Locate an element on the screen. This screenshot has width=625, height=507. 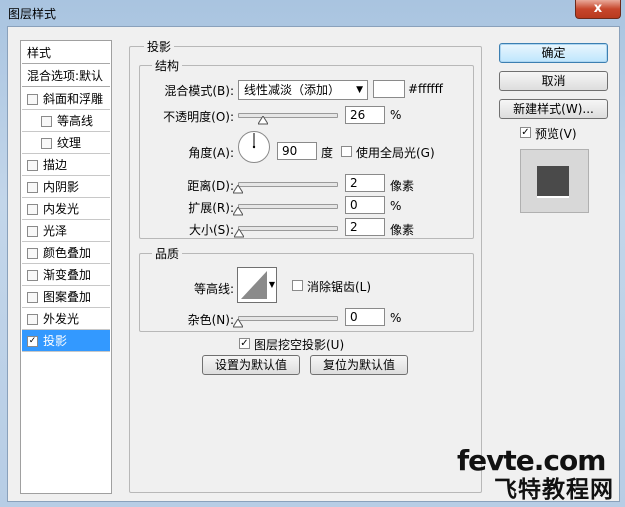
style-list-item: 渐变叠加 is located at coordinates (66, 275).